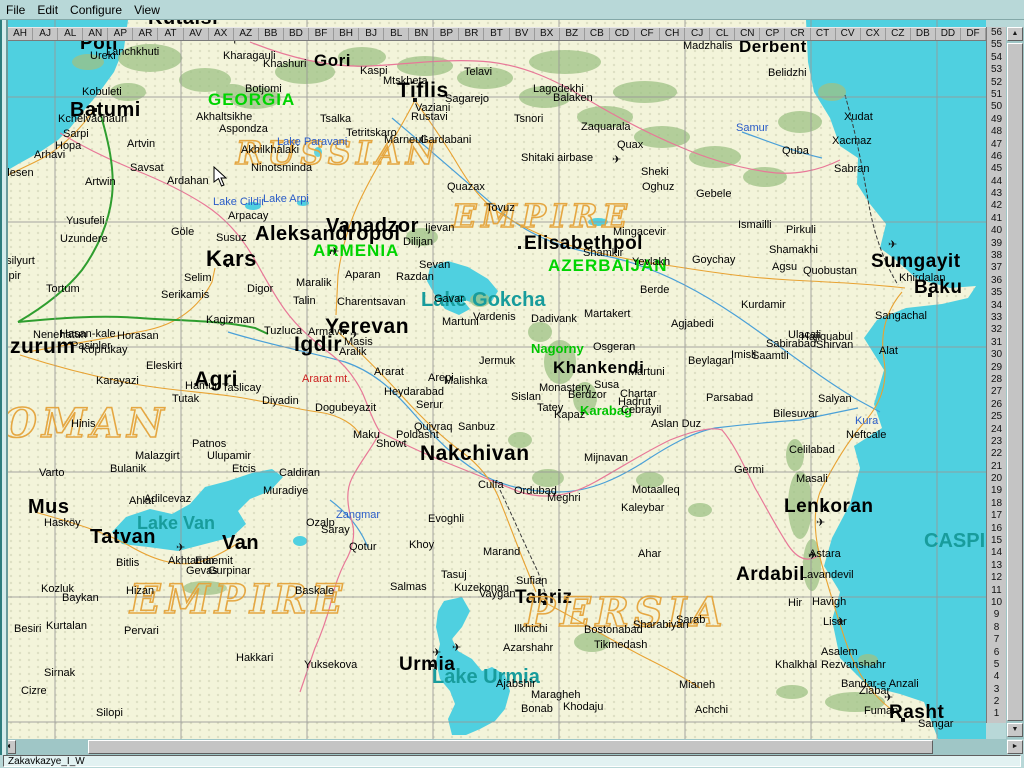  I want to click on status-bar: Zakavkazye_I_W, so click(512, 761).